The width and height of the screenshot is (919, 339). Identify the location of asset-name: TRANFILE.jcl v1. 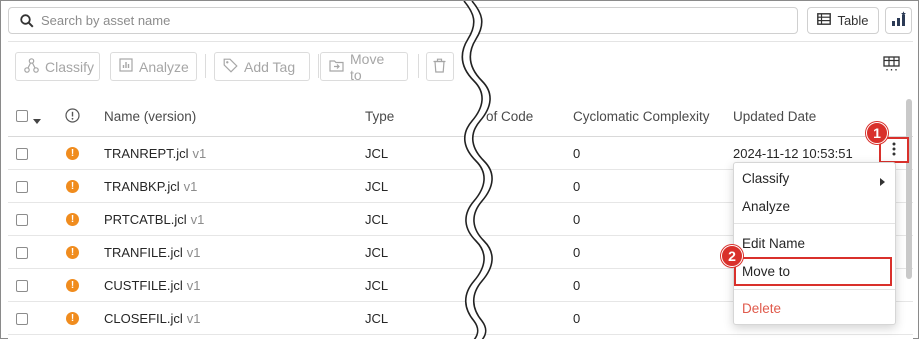
(152, 252).